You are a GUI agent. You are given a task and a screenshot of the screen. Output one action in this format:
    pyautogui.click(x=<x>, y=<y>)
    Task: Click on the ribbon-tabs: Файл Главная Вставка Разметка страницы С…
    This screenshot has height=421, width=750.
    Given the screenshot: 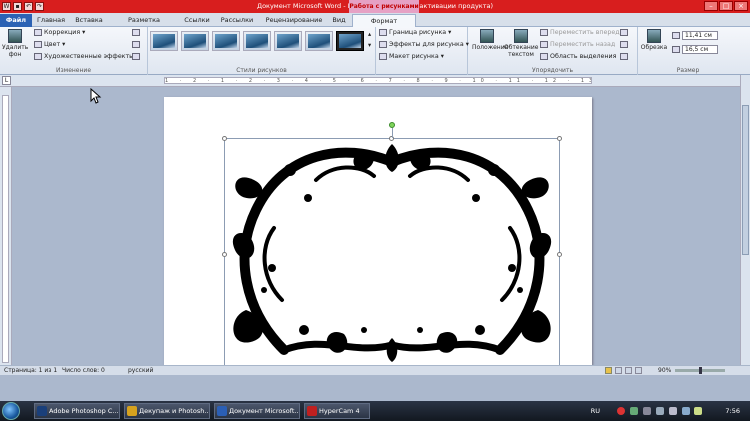 What is the action you would take?
    pyautogui.click(x=375, y=24)
    